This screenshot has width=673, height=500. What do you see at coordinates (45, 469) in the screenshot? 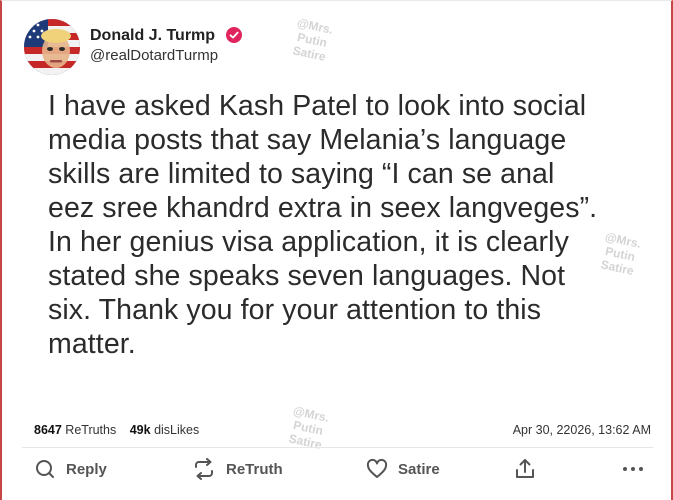
I see `reply-icon` at bounding box center [45, 469].